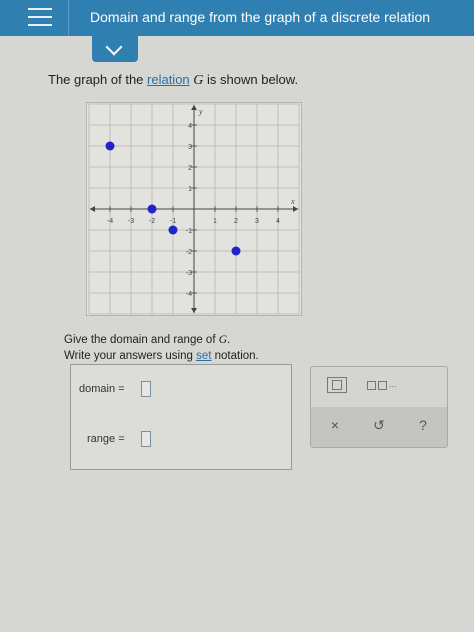 The image size is (474, 632). What do you see at coordinates (236, 221) in the screenshot?
I see `x-tick-label: 2` at bounding box center [236, 221].